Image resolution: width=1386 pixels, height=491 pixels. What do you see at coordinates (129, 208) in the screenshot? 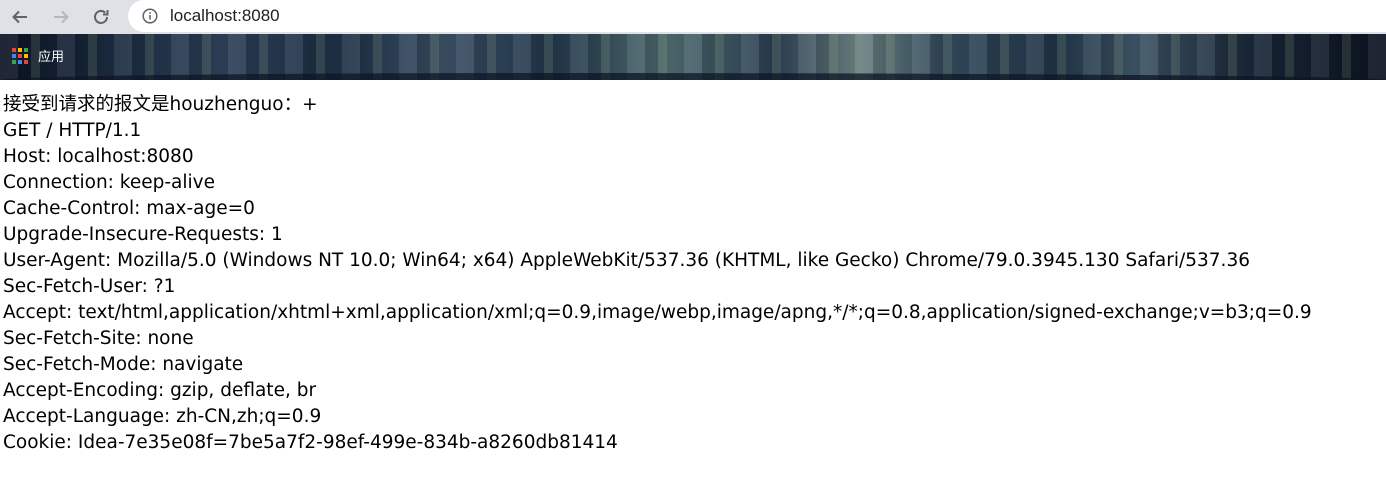
I see `request-line: Cache-Control: max-age=0` at bounding box center [129, 208].